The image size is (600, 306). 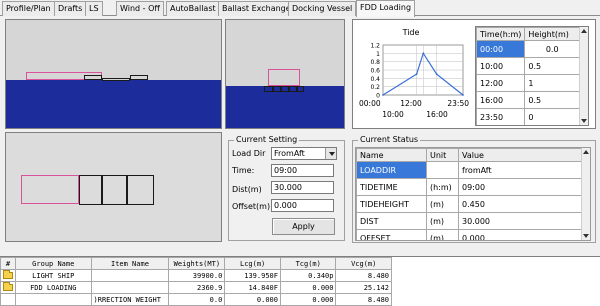 What do you see at coordinates (501, 100) in the screenshot?
I see `tide-time-cell: 16:00` at bounding box center [501, 100].